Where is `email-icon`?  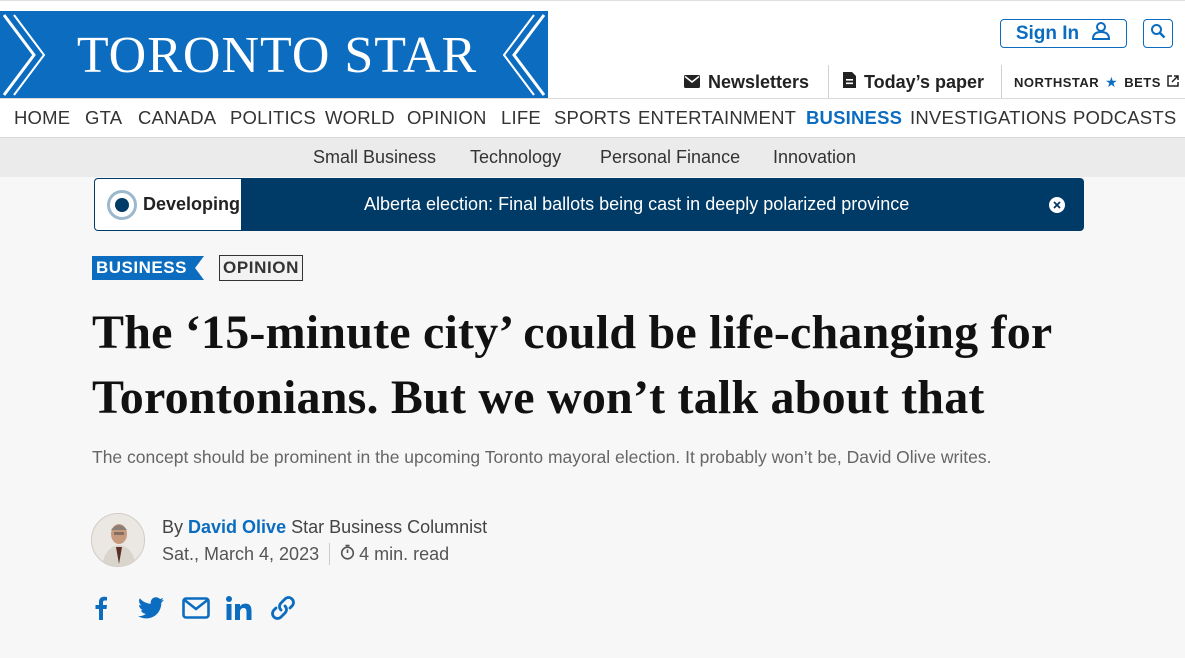 email-icon is located at coordinates (196, 610).